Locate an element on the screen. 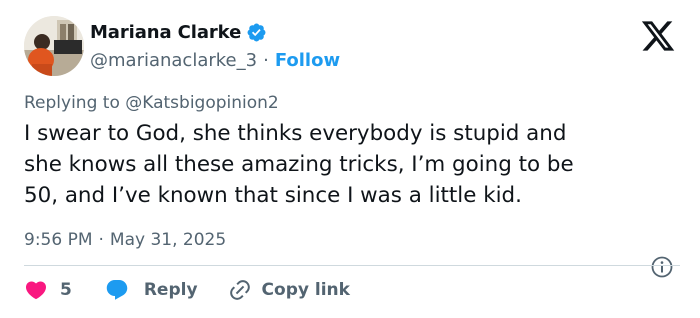  info-icon is located at coordinates (662, 267).